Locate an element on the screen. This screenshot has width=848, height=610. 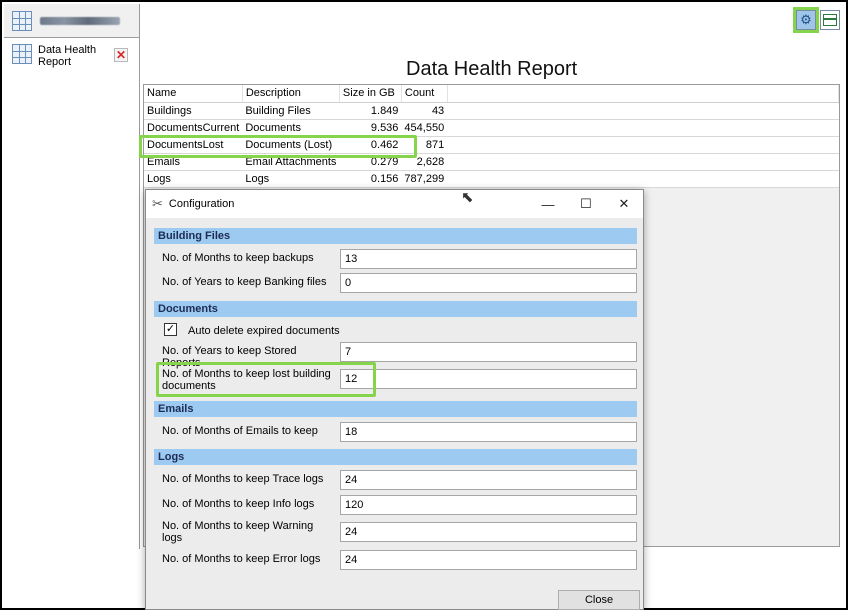
section-header-logs: Logs is located at coordinates (395, 457).